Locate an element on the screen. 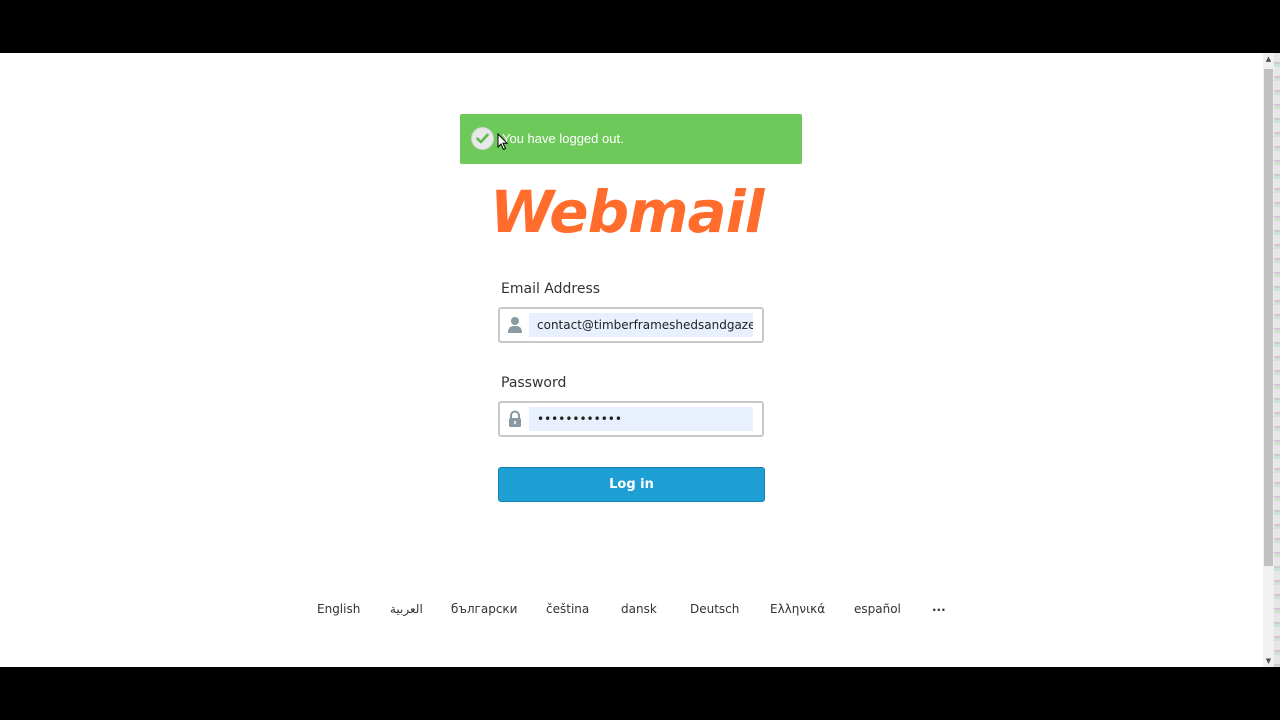 This screenshot has height=720, width=1280. alert-message: You have logged out. is located at coordinates (563, 138).